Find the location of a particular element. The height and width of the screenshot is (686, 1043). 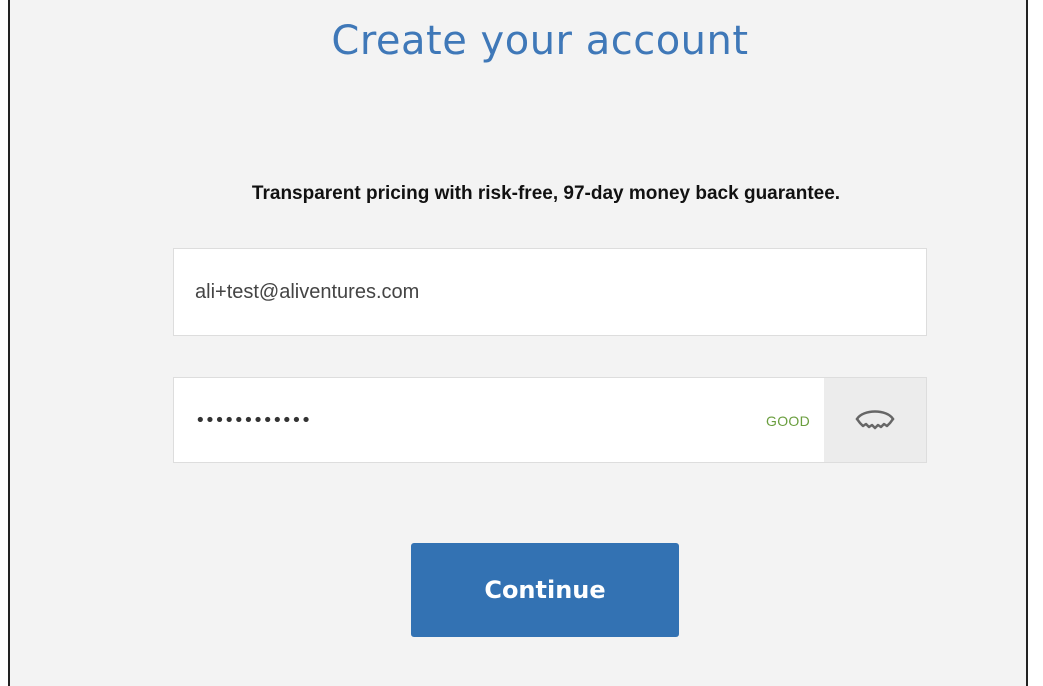

eye-icon is located at coordinates (875, 420).